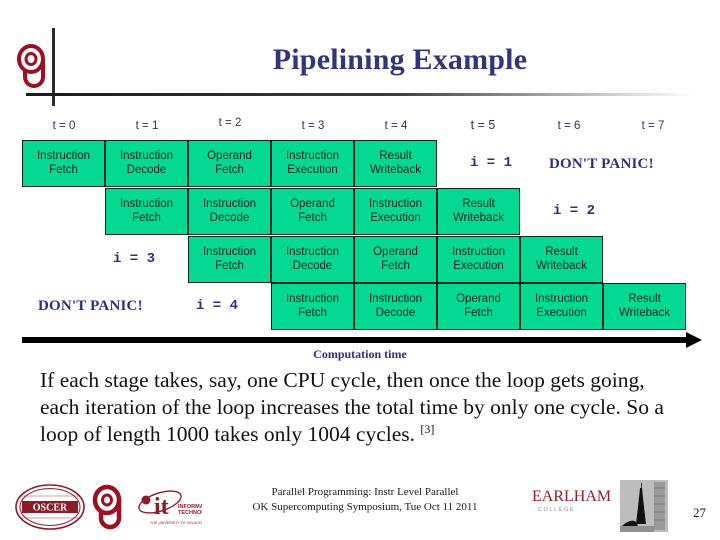  I want to click on iteration-label-4: i = 4, so click(217, 306).